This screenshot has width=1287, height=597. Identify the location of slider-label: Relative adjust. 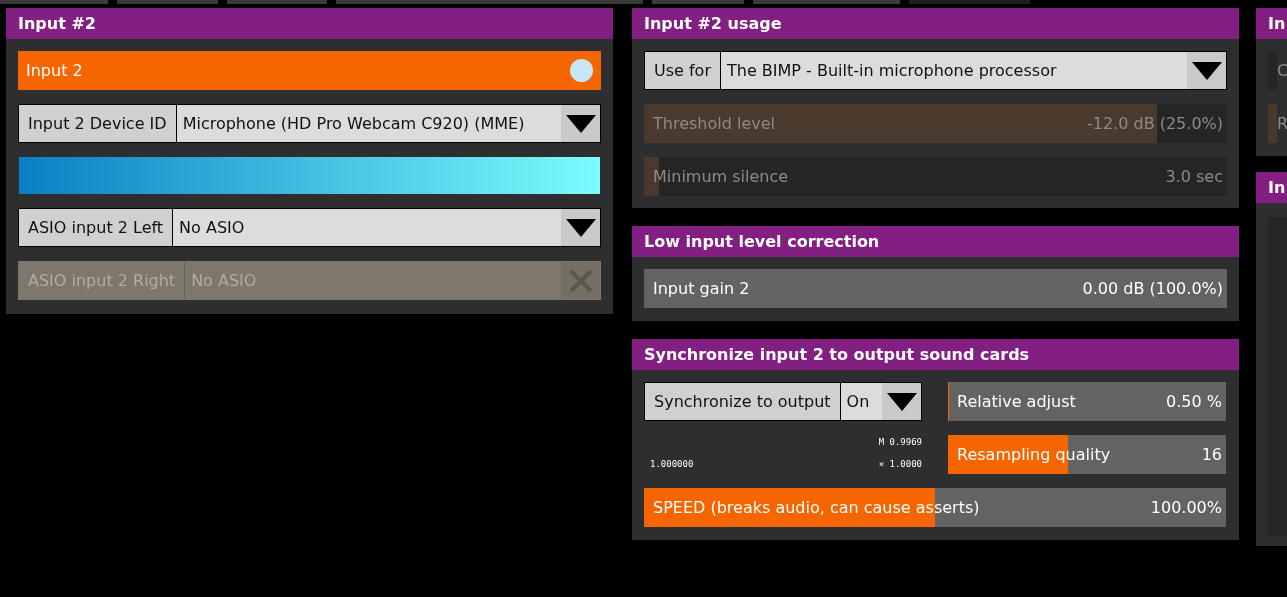
(1016, 402).